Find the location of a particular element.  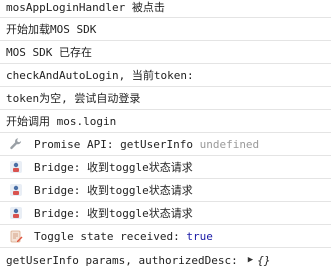

toggle-text: Toggle state received: is located at coordinates (107, 236).